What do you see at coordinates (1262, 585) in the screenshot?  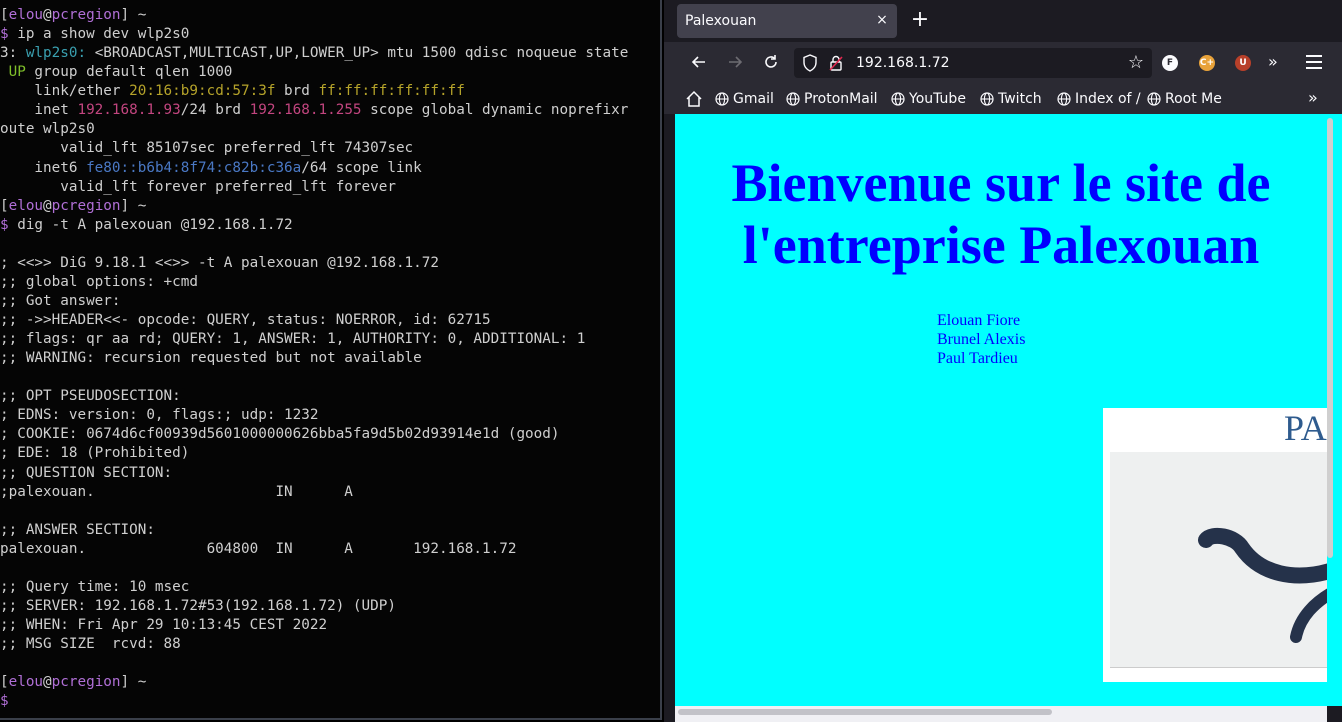 I see `logo-swoosh-icon` at bounding box center [1262, 585].